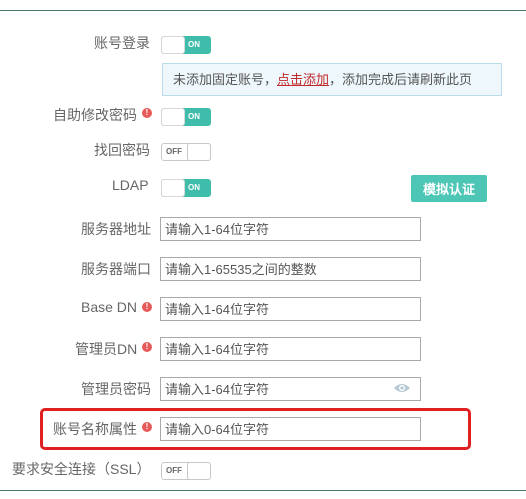 The width and height of the screenshot is (526, 499). What do you see at coordinates (116, 229) in the screenshot?
I see `server-address-label: 服务器地址` at bounding box center [116, 229].